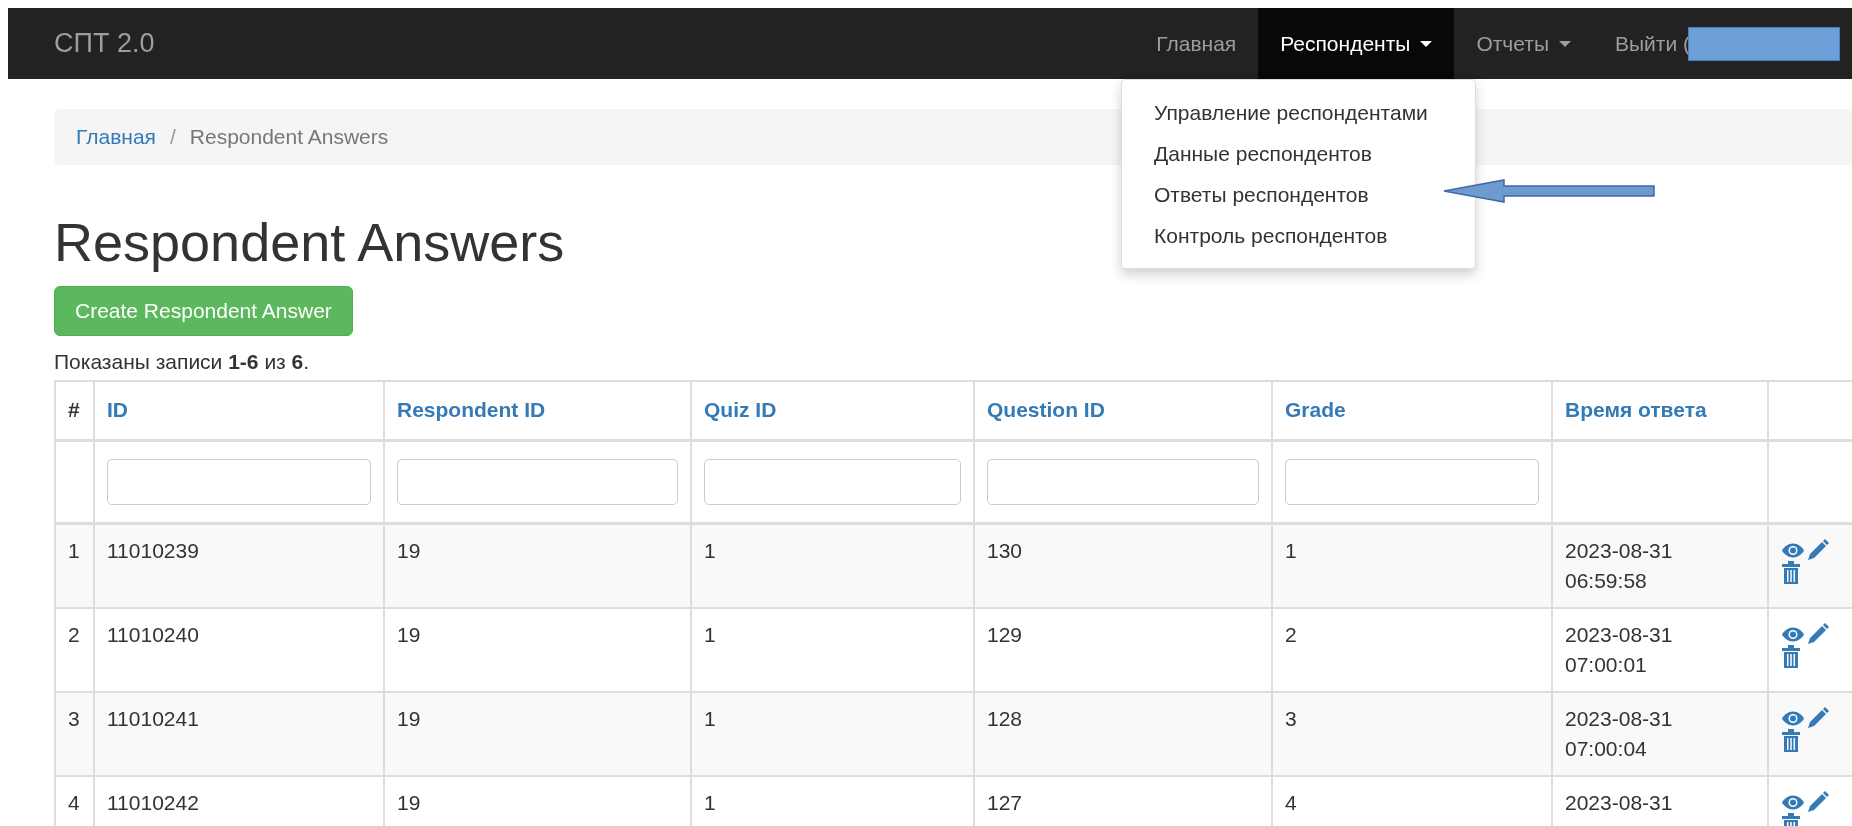  Describe the element at coordinates (1005, 719) in the screenshot. I see `table-cell: 128` at that location.